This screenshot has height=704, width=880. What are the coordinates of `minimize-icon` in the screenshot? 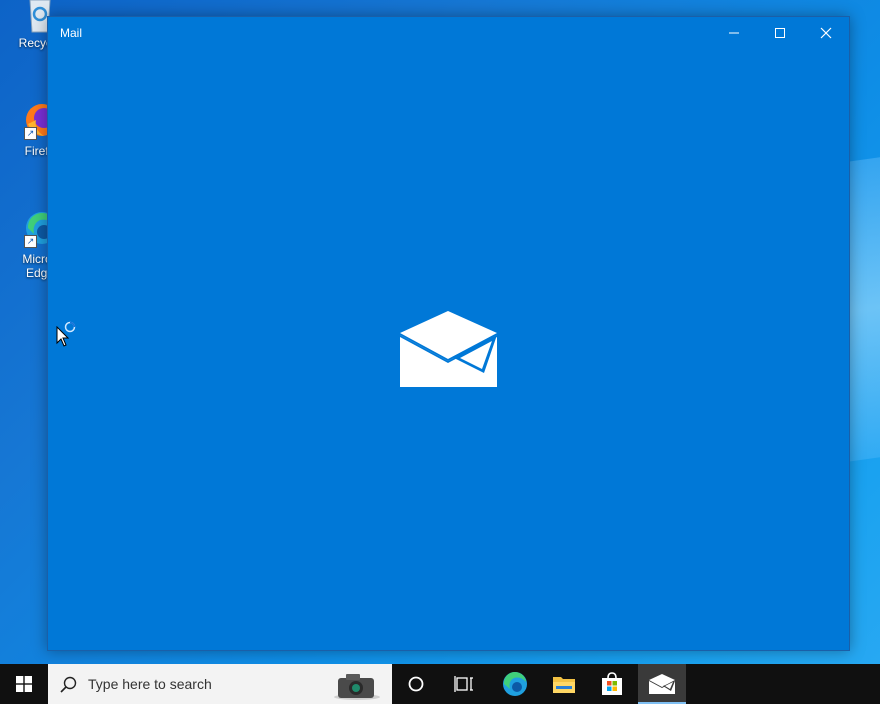 It's located at (734, 33).